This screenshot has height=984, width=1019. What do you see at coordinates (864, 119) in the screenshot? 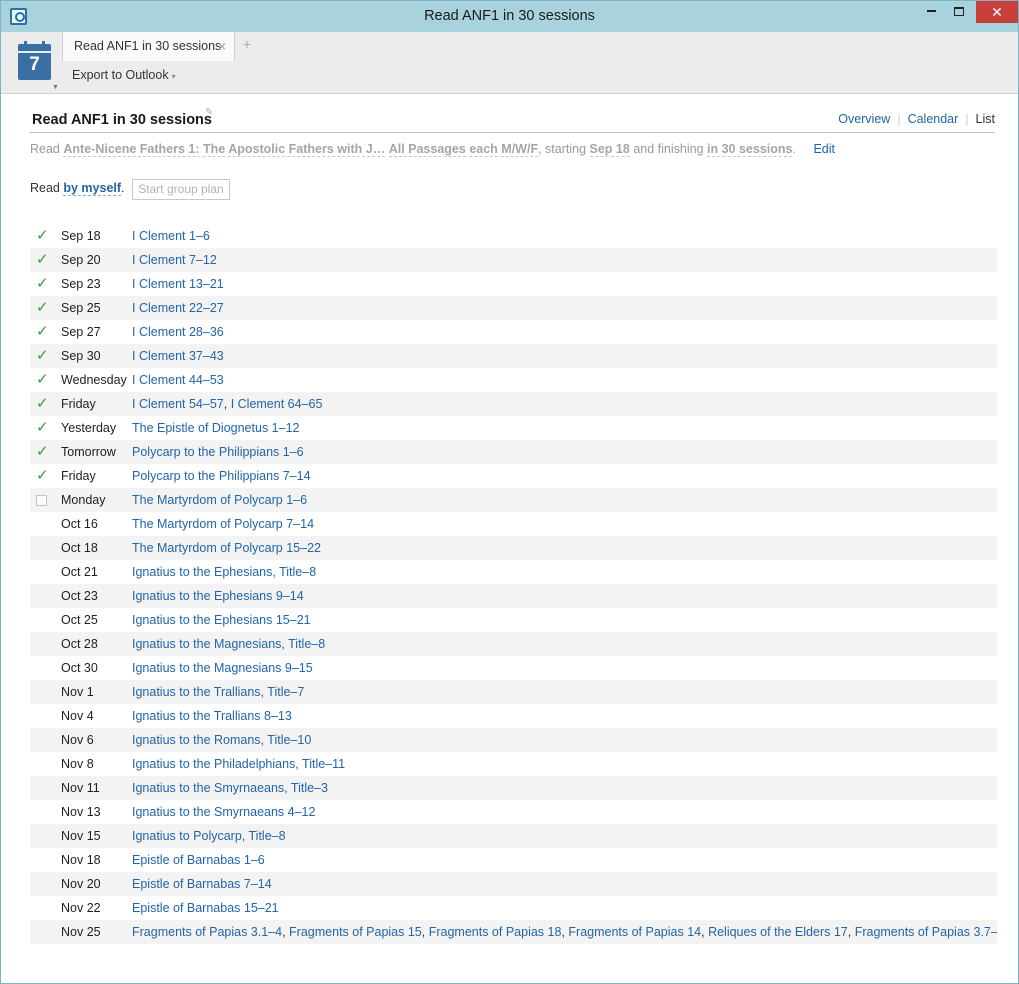
I see `view-overview-link: Overview` at bounding box center [864, 119].